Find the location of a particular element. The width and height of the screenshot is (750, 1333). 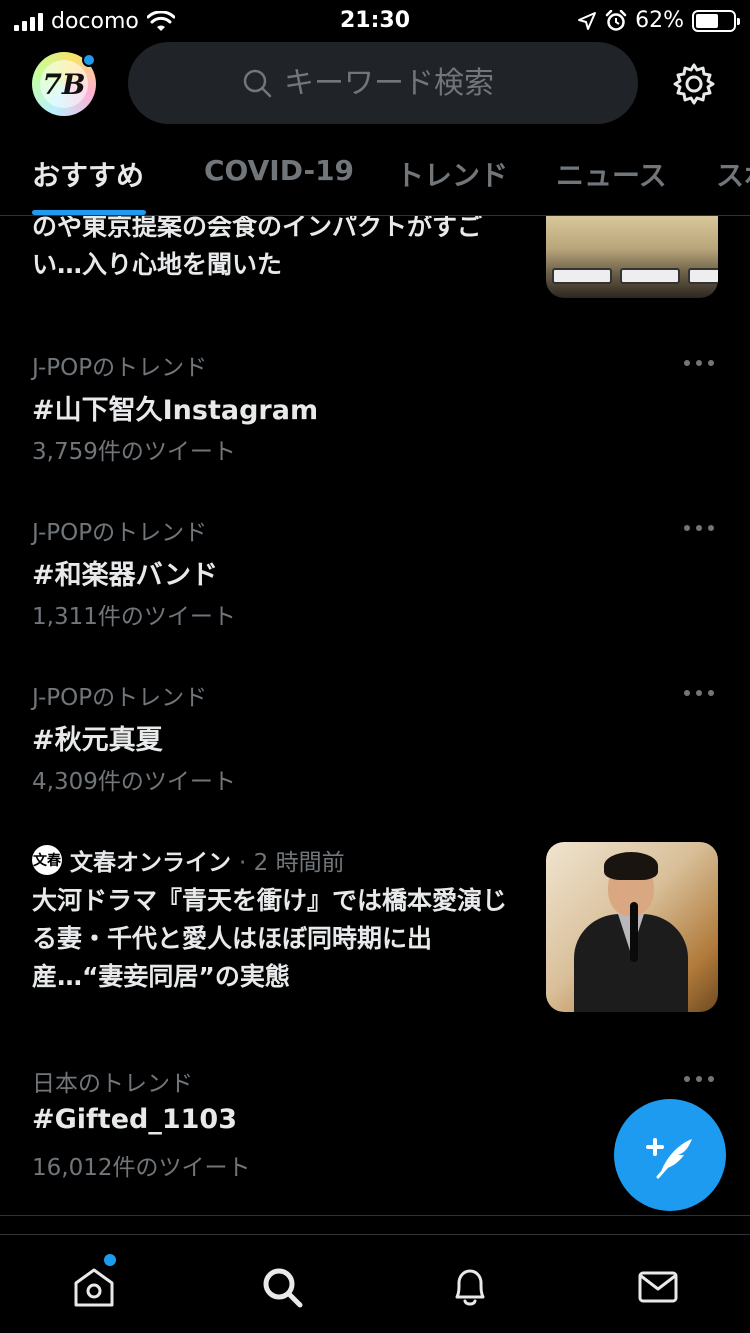

tab-sports: スポ is located at coordinates (733, 174).